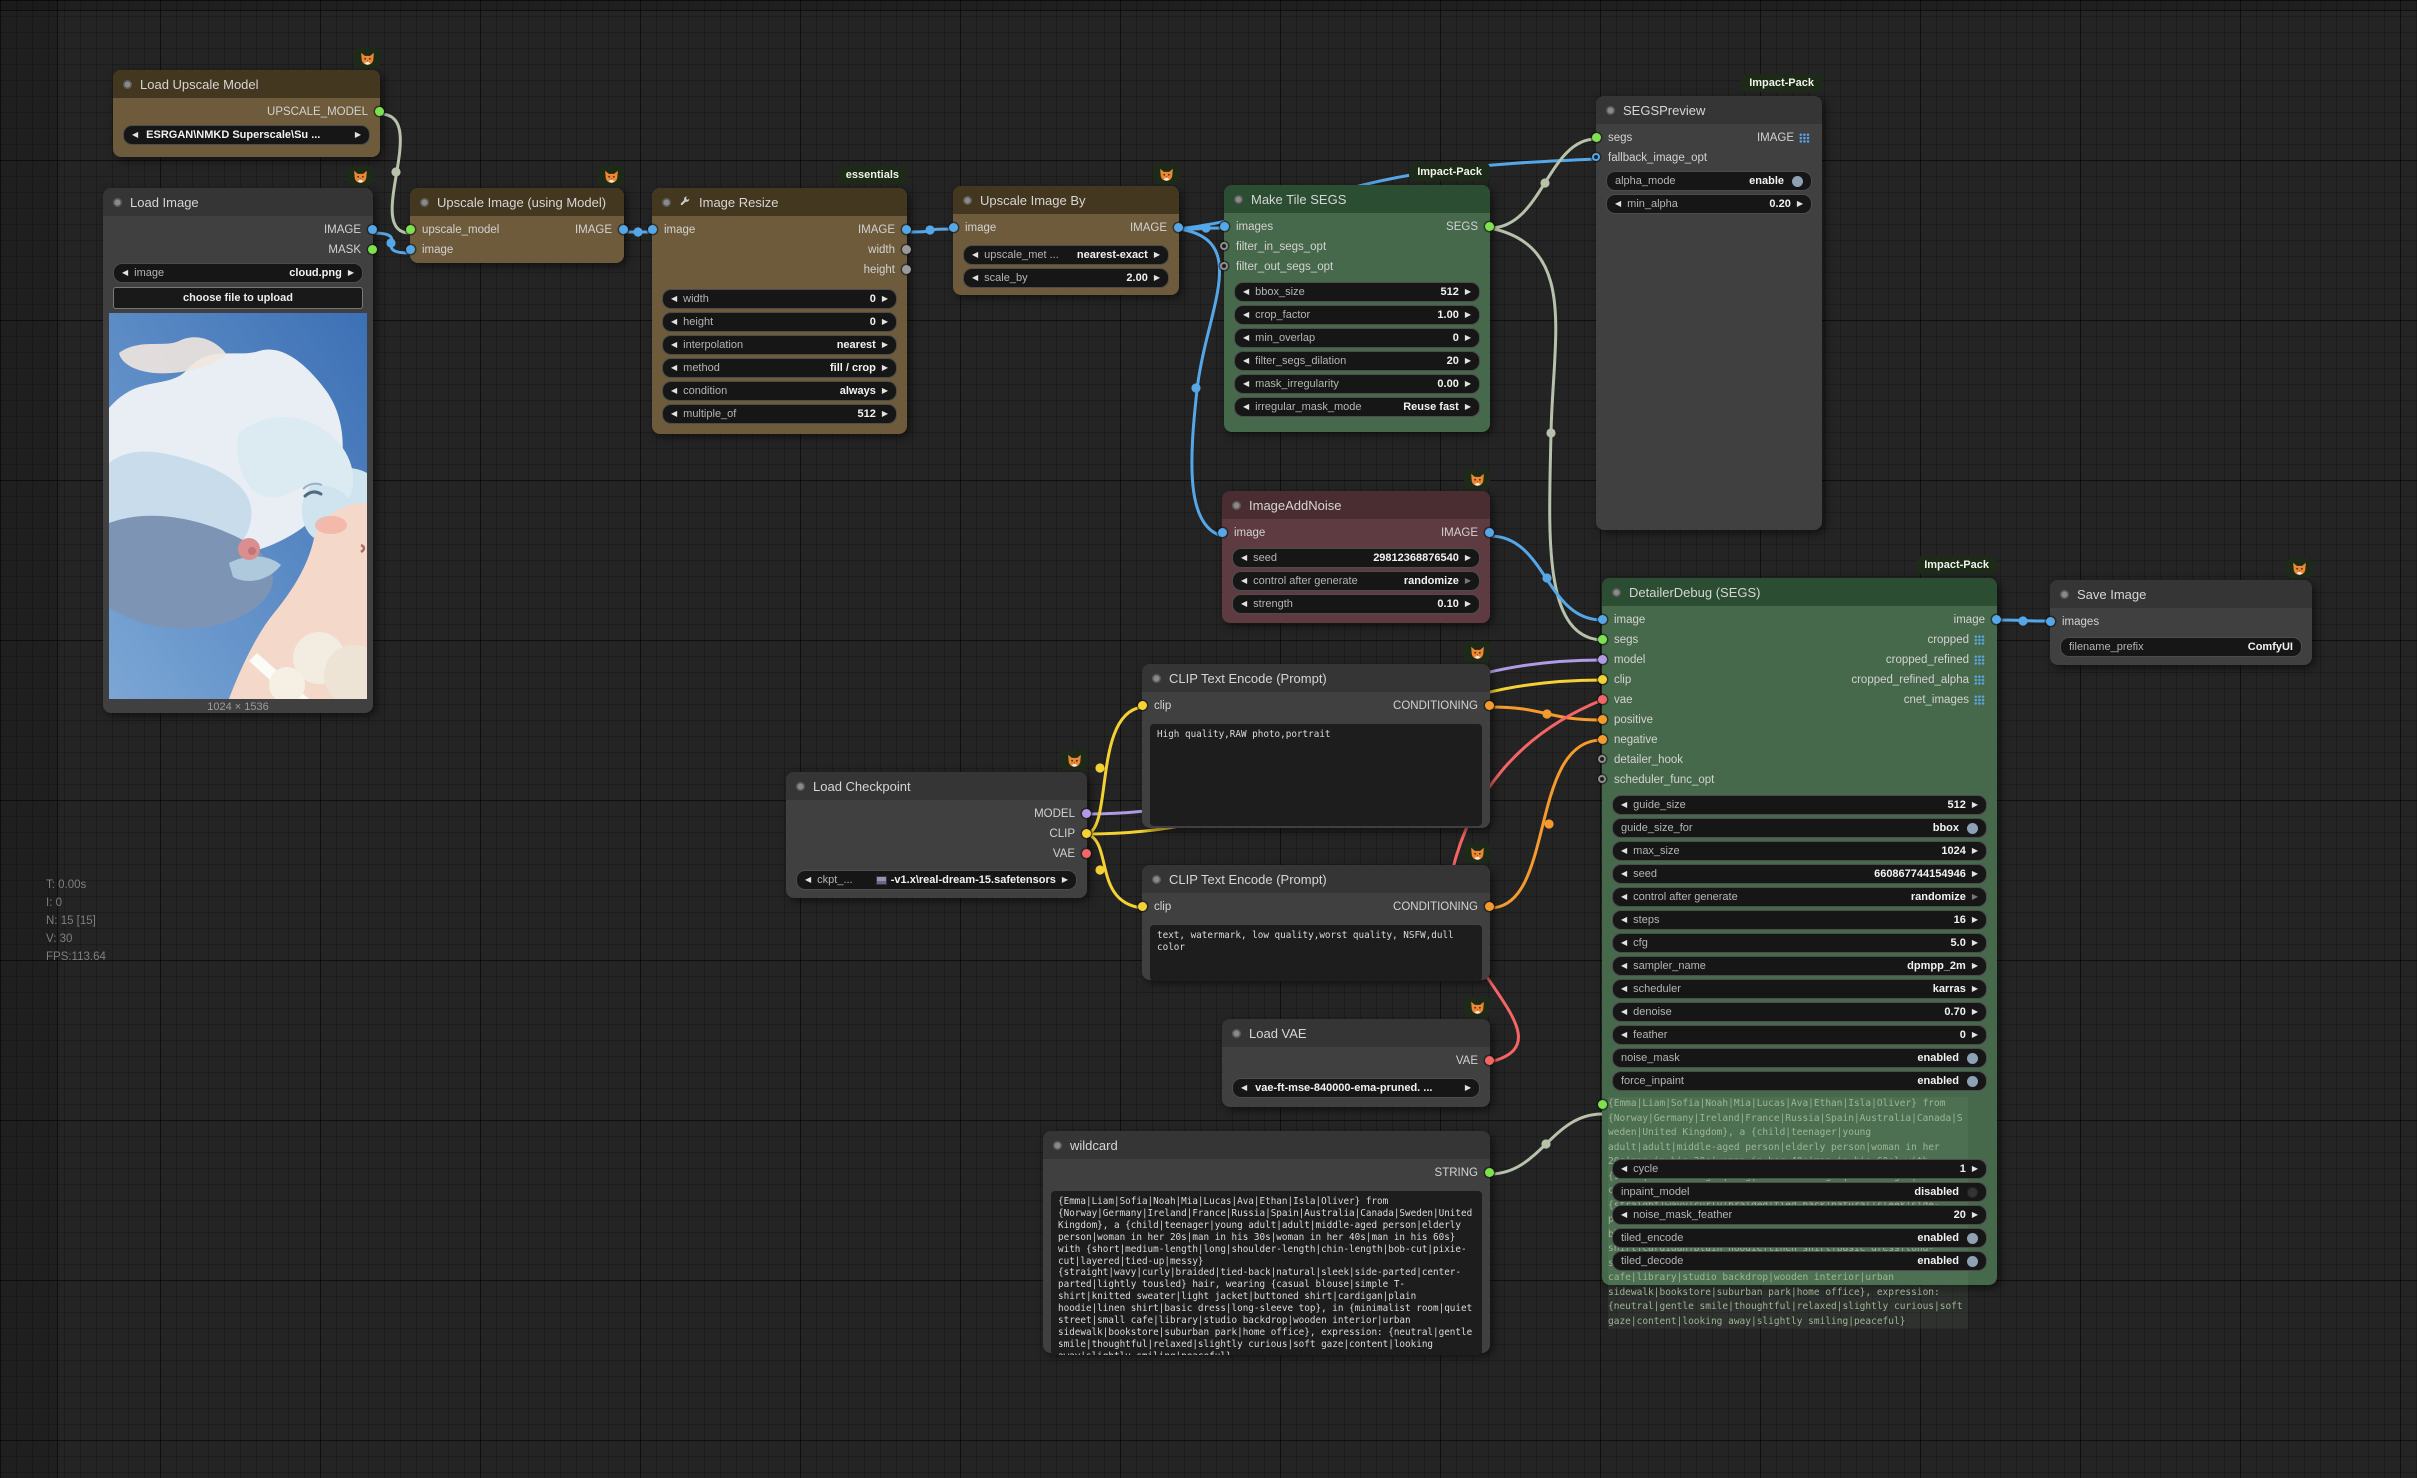 This screenshot has height=1478, width=2417. What do you see at coordinates (1799, 828) in the screenshot?
I see `widget-guide-size-for: guide_size_for bbox` at bounding box center [1799, 828].